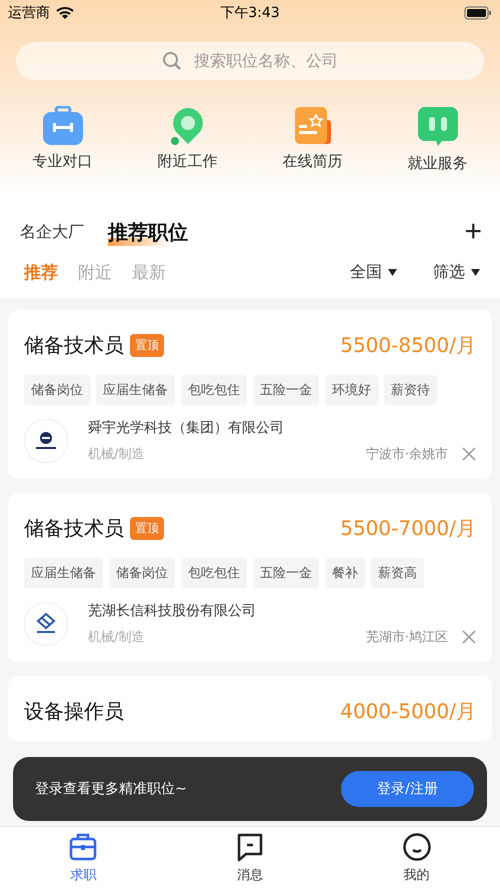  I want to click on salary: 5500-7000/月, so click(408, 528).